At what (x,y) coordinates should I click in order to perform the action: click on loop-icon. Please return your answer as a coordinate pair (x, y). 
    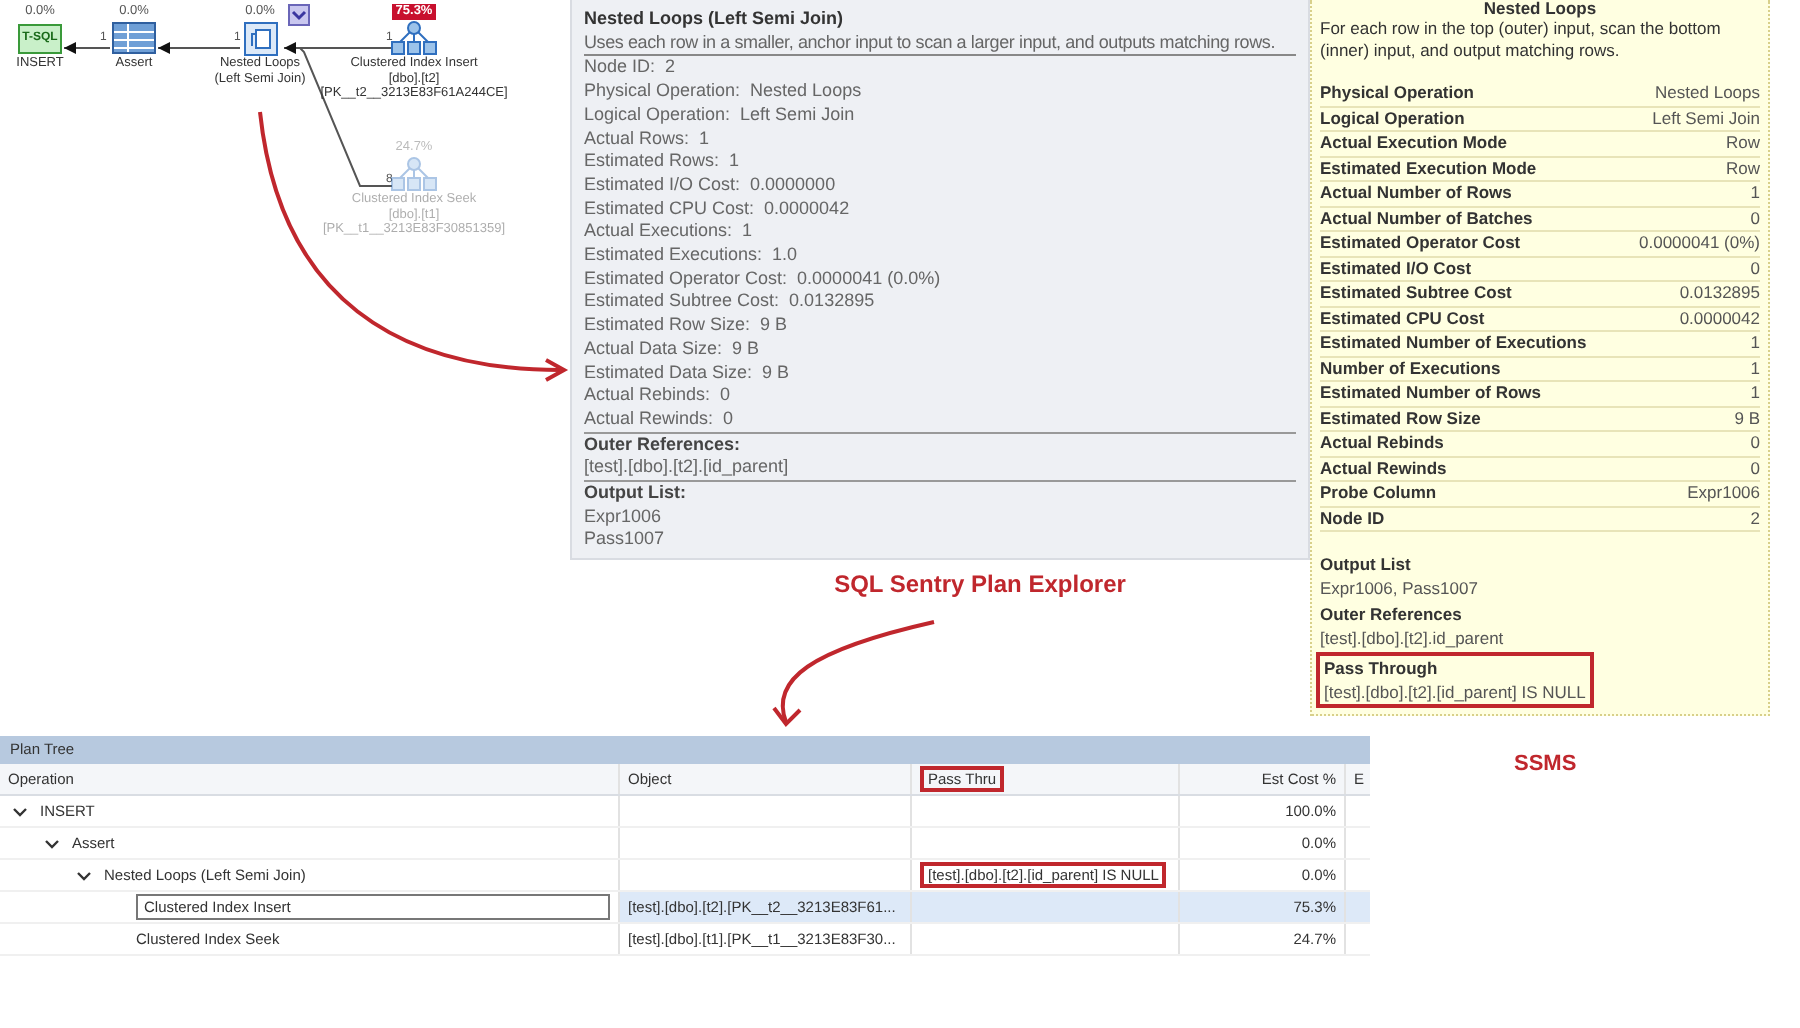
    Looking at the image, I should click on (260, 38).